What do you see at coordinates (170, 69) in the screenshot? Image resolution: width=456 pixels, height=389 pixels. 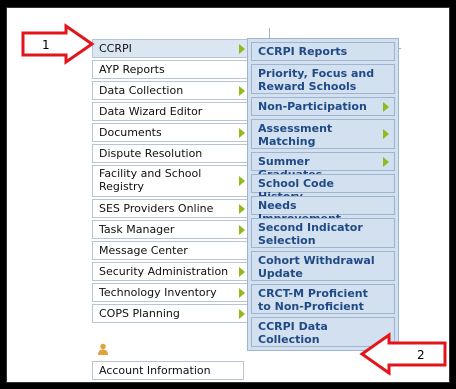 I see `menu-item-ayp-reports: AYP Reports` at bounding box center [170, 69].